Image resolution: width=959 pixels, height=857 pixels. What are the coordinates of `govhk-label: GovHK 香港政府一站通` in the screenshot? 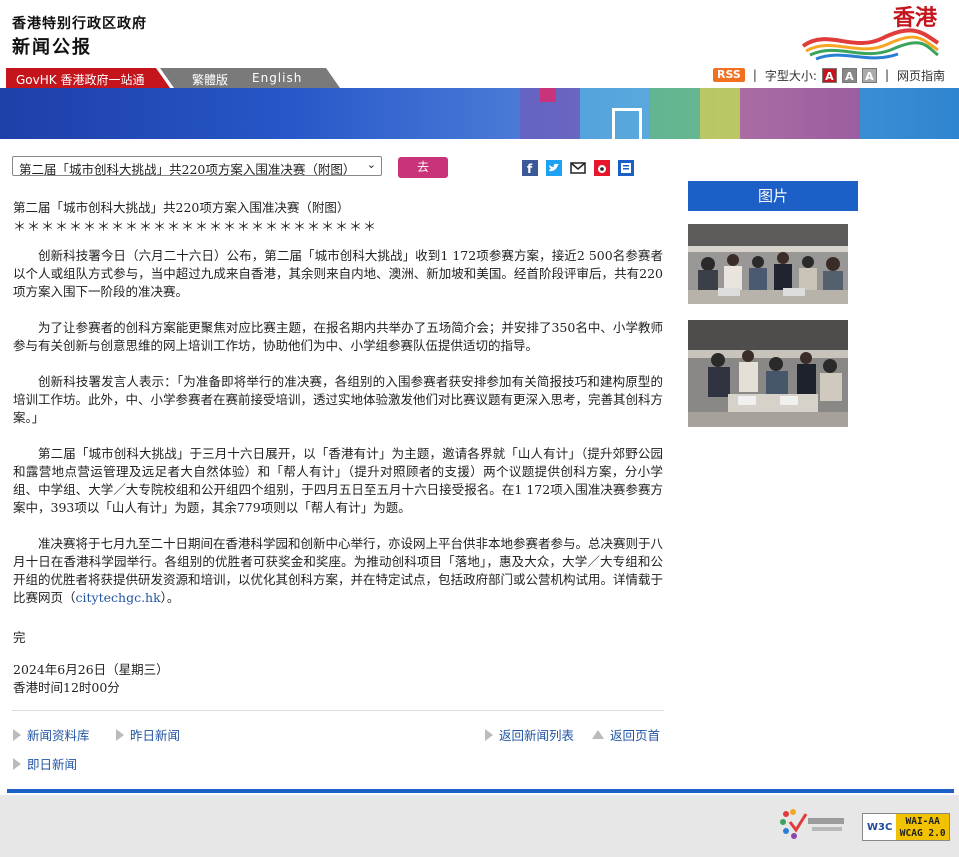 It's located at (80, 80).